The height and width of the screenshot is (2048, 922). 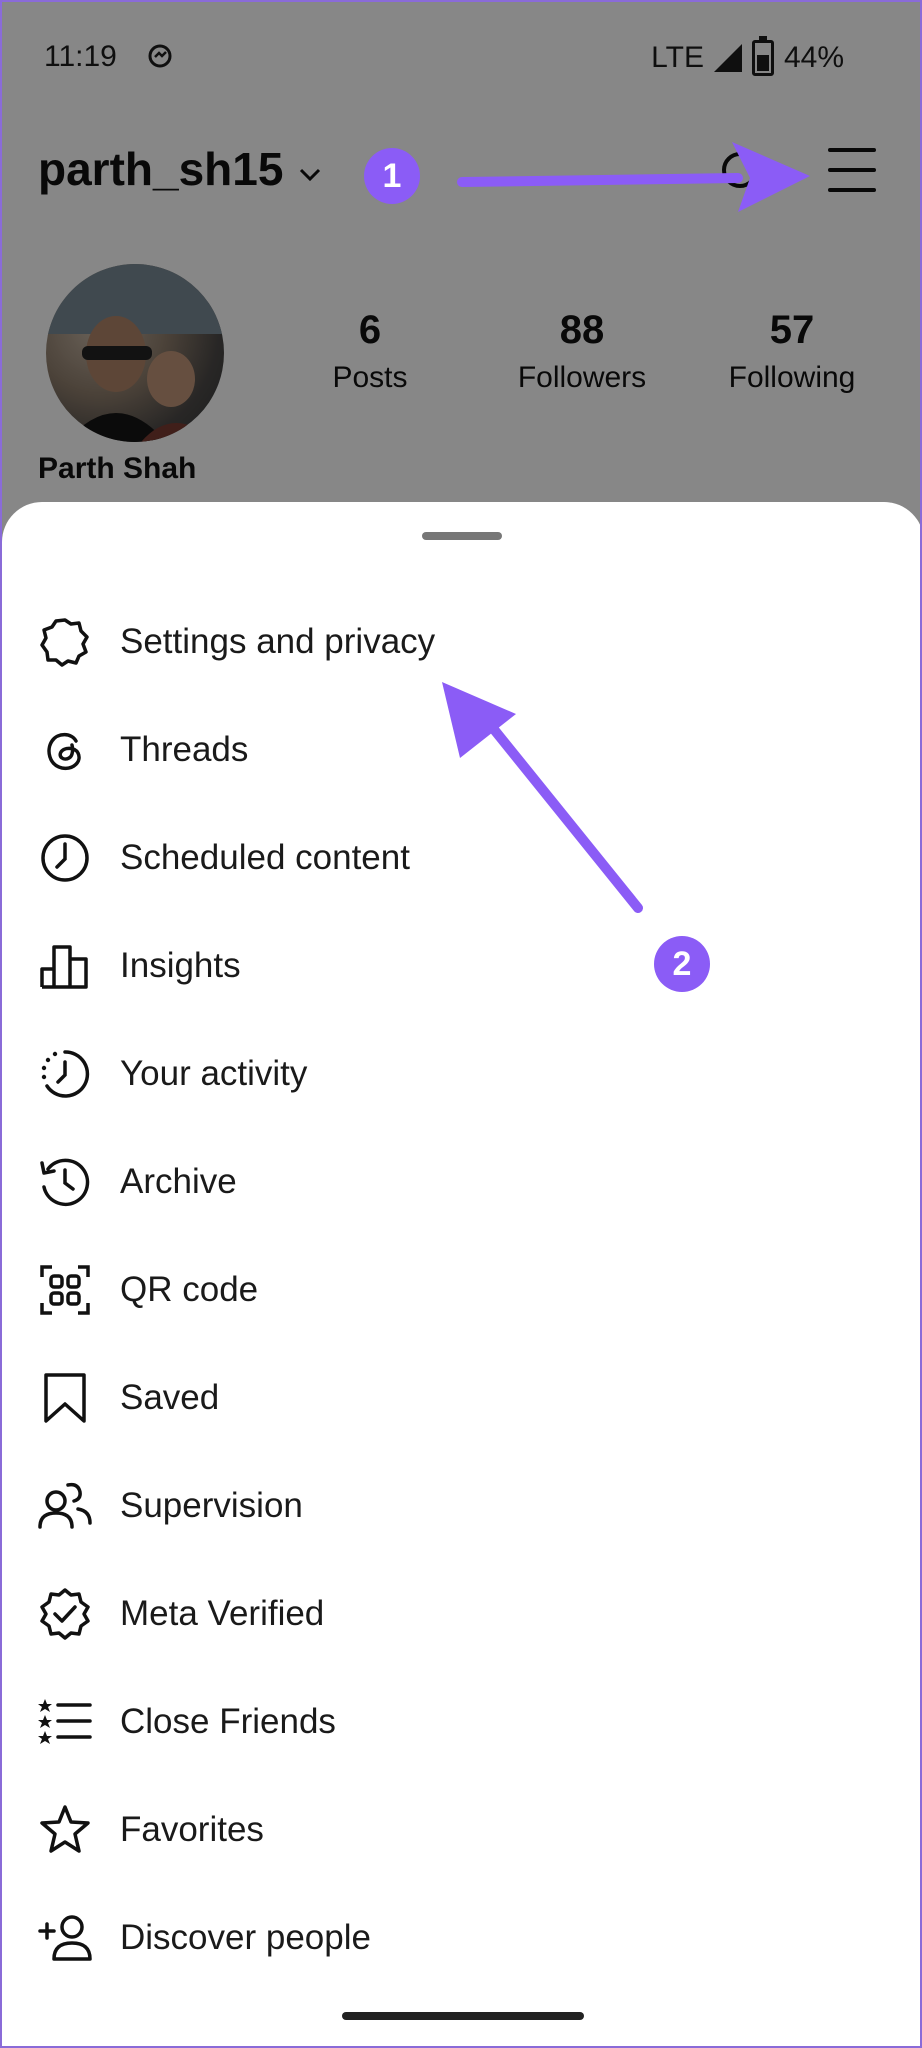 What do you see at coordinates (178, 1181) in the screenshot?
I see `menu-item-label: Archive` at bounding box center [178, 1181].